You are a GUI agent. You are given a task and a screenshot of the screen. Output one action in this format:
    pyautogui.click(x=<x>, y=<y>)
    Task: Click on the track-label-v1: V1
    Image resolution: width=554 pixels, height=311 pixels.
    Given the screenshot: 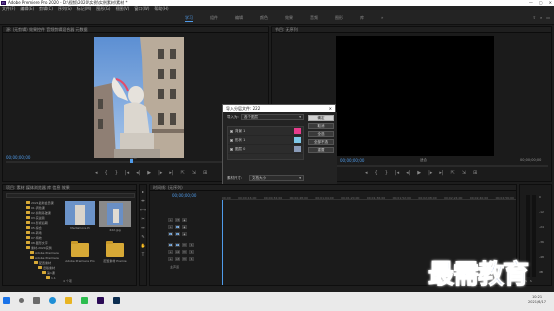 What is the action you would take?
    pyautogui.click(x=177, y=234)
    